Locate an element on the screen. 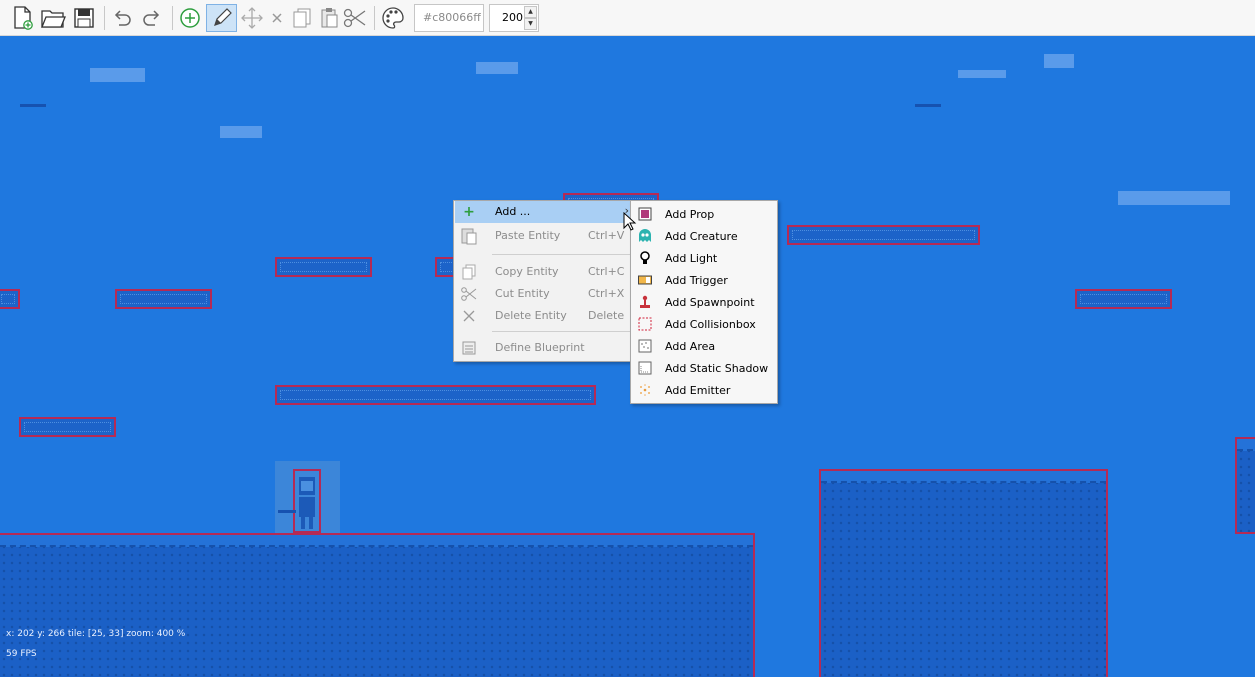  spin-up-button: ▲ is located at coordinates (530, 12).